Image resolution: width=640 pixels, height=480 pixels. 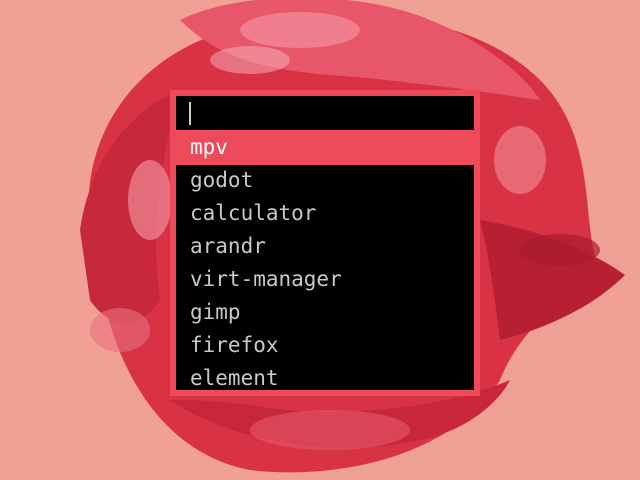 I want to click on list-item-element: element, so click(x=325, y=379).